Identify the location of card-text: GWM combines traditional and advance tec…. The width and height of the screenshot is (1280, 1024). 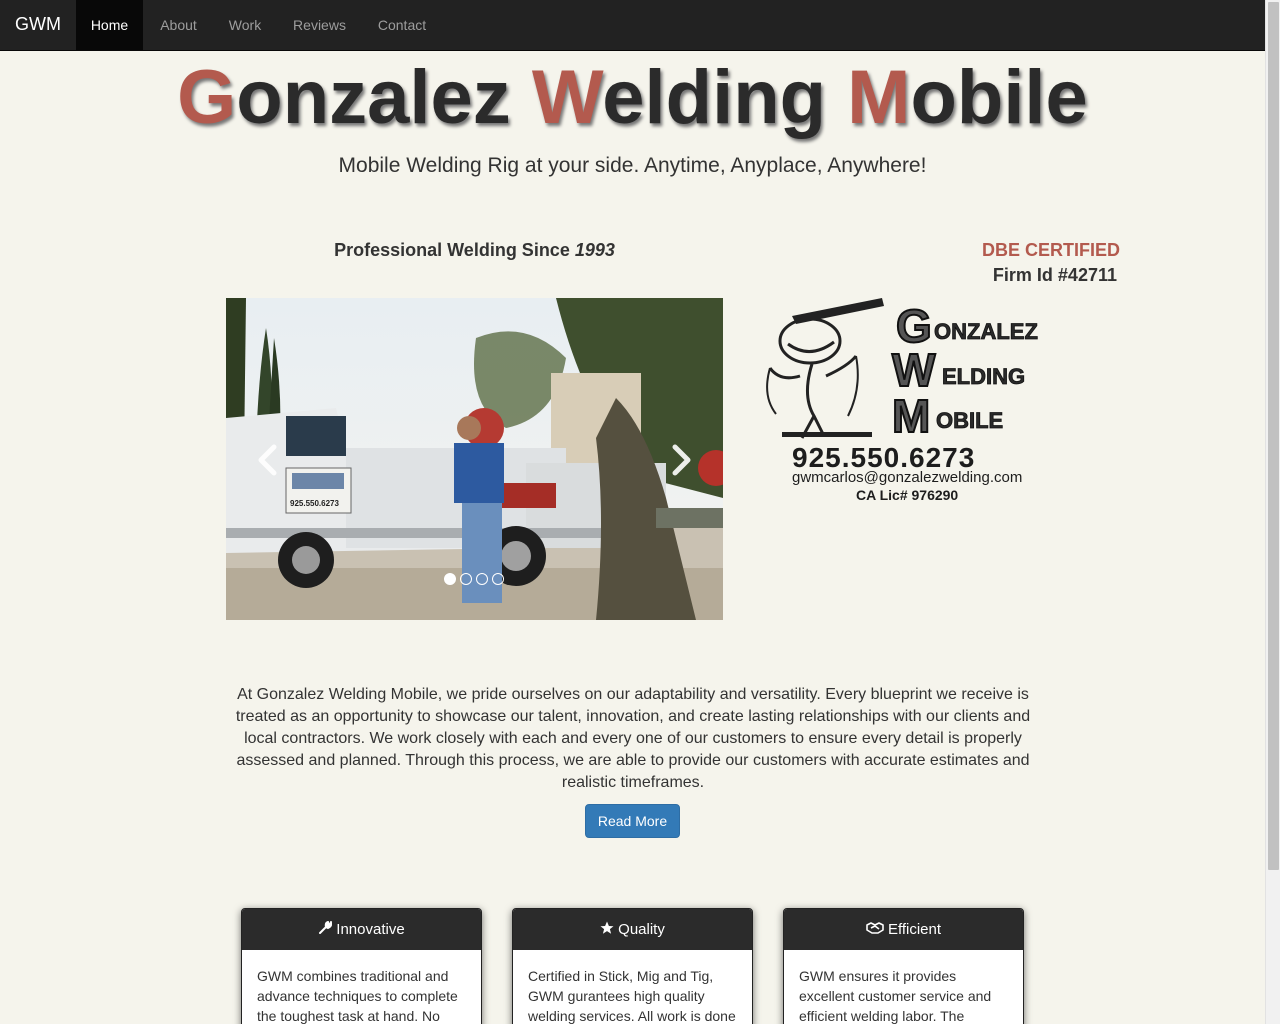
(357, 996).